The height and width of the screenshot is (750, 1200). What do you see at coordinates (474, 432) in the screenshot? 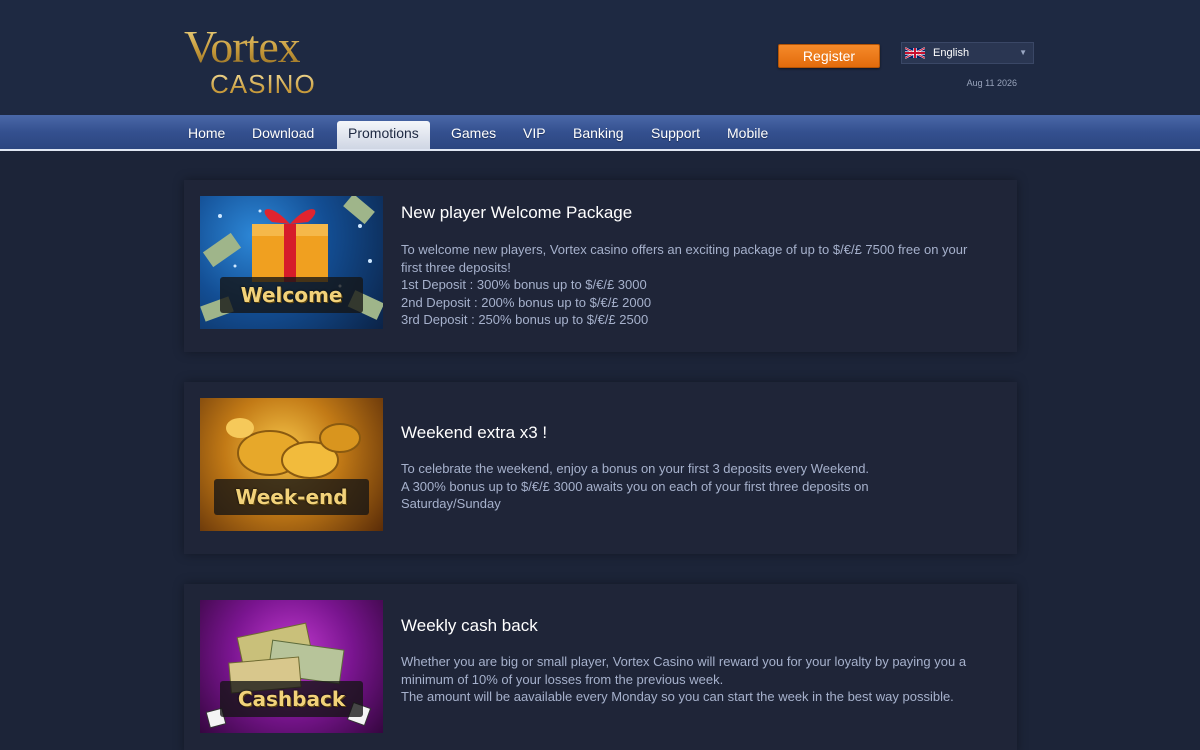
I see `promo-title: Weekend extra x3 !` at bounding box center [474, 432].